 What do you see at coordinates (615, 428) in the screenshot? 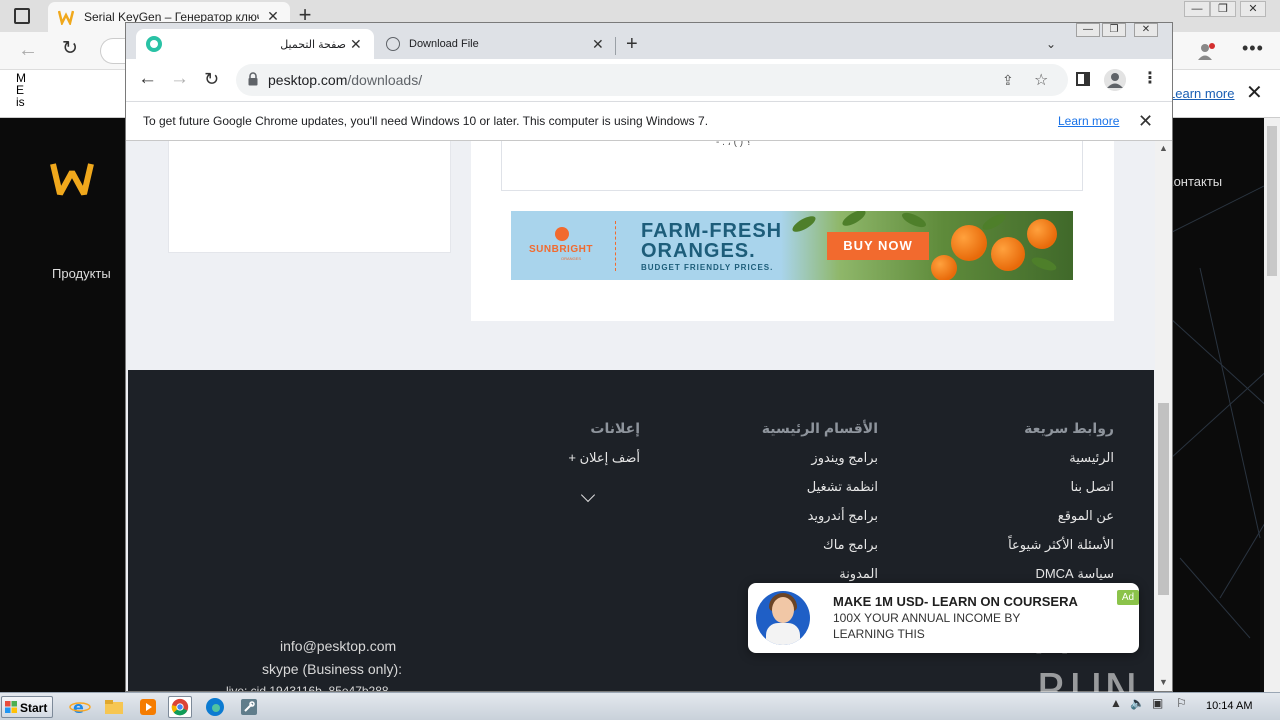
I see `footer-heading-ads: إعلانات` at bounding box center [615, 428].